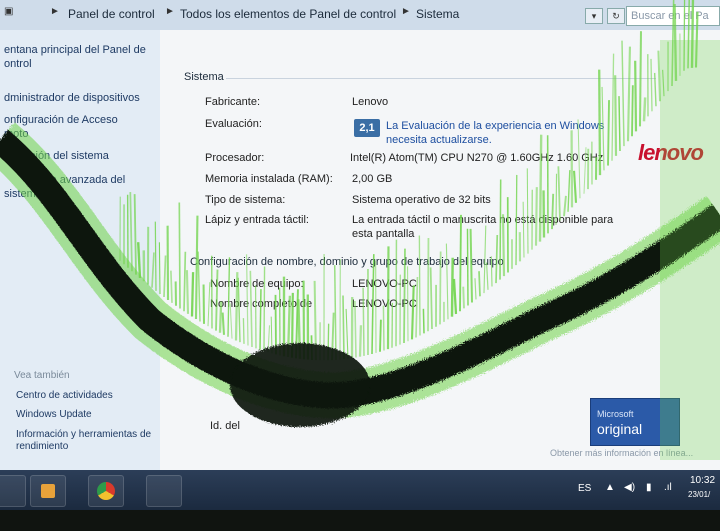 The width and height of the screenshot is (720, 531). What do you see at coordinates (668, 487) in the screenshot?
I see `network-icon: .ıl` at bounding box center [668, 487].